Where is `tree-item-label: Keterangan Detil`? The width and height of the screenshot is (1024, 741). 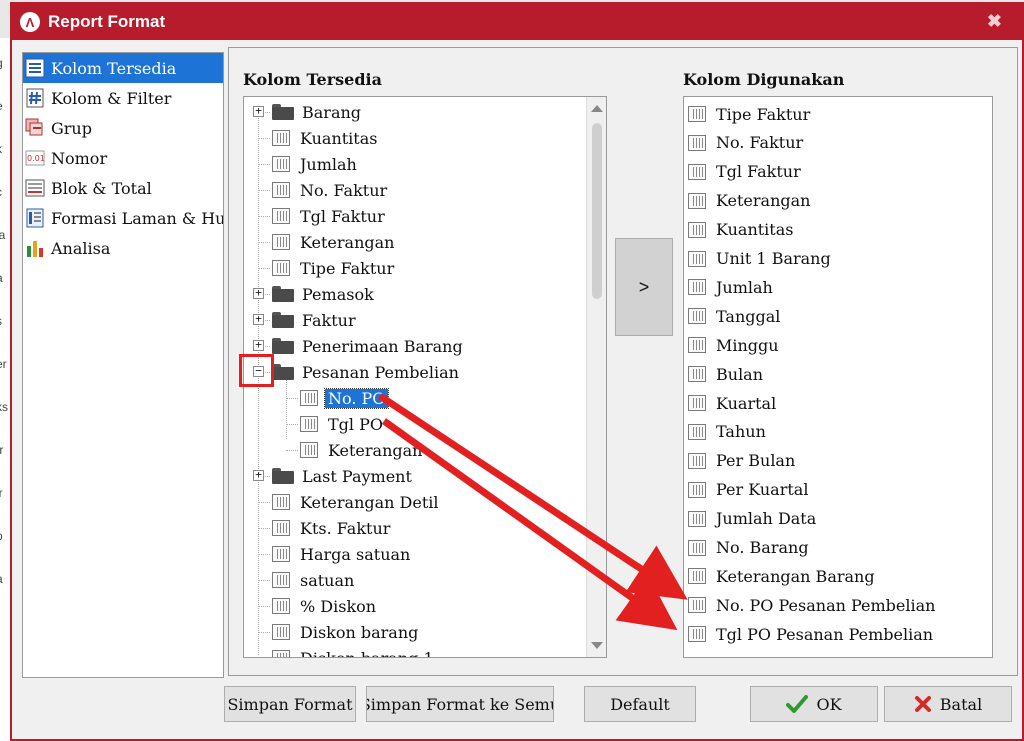
tree-item-label: Keterangan Detil is located at coordinates (369, 502).